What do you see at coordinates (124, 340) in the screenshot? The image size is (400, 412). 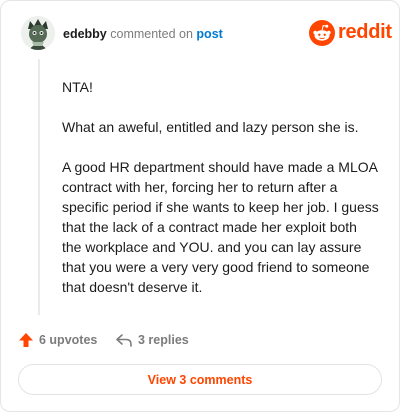 I see `reply-arrow-icon` at bounding box center [124, 340].